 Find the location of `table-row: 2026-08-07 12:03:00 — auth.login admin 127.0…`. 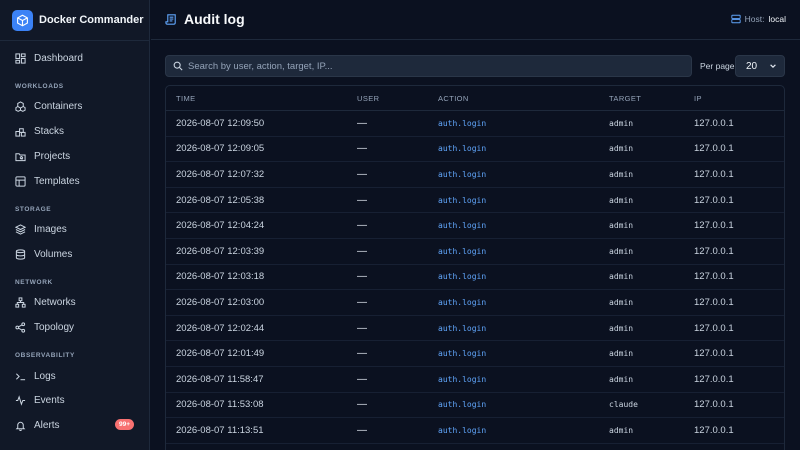

table-row: 2026-08-07 12:03:00 — auth.login admin 127.0… is located at coordinates (475, 303).